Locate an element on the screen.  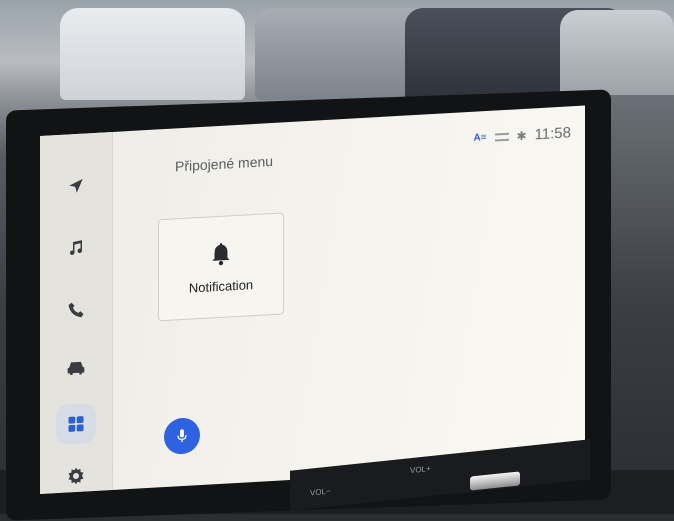
menu-icon is located at coordinates (501, 137).